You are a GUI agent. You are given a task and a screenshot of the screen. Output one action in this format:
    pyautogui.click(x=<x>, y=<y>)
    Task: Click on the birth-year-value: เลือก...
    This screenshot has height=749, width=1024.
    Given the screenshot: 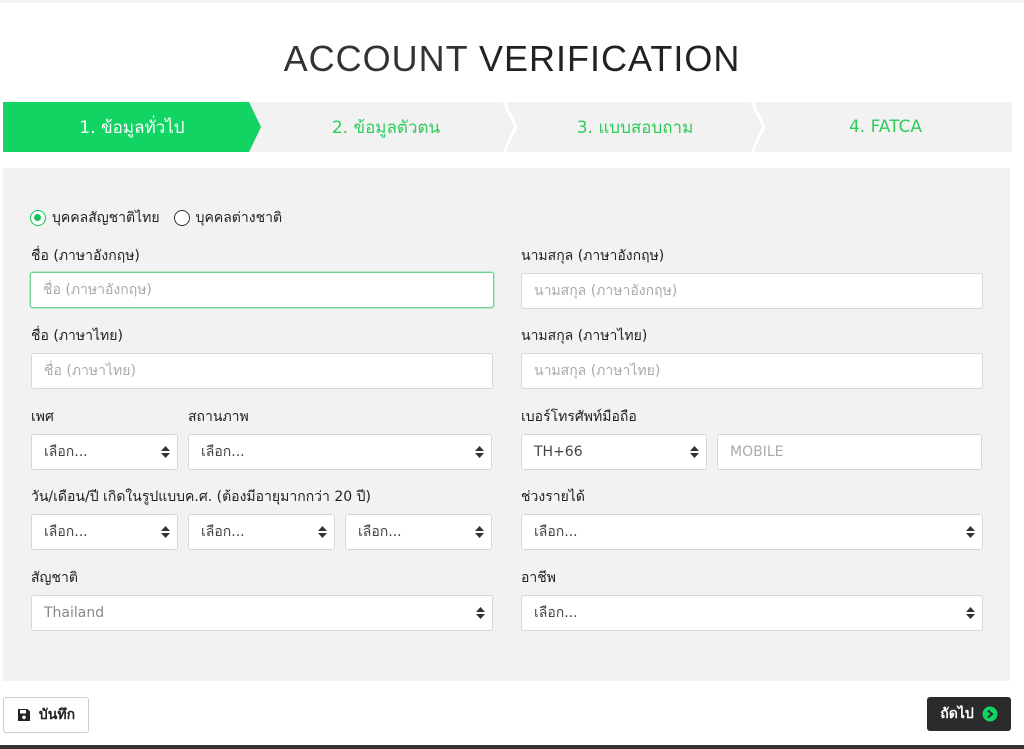 What is the action you would take?
    pyautogui.click(x=380, y=532)
    